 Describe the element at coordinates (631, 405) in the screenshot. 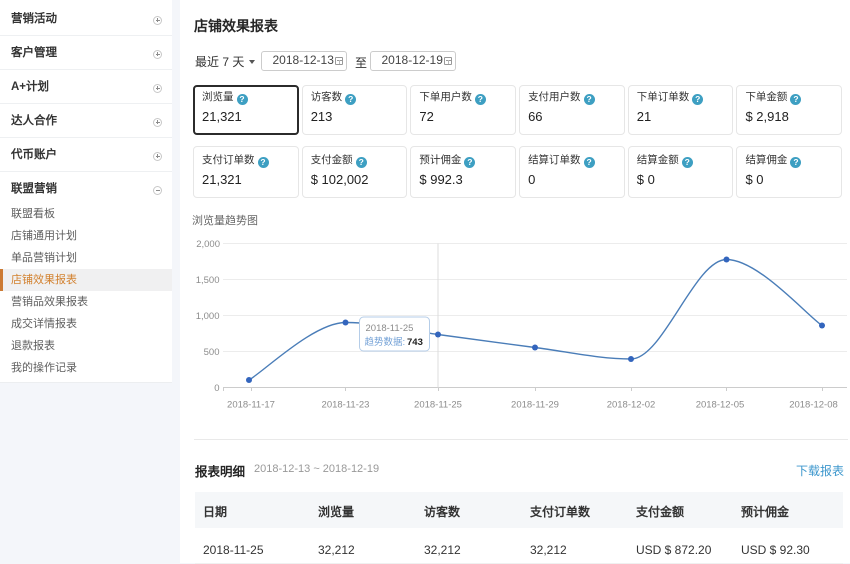

I see `svg-text: 2018-12-02` at that location.